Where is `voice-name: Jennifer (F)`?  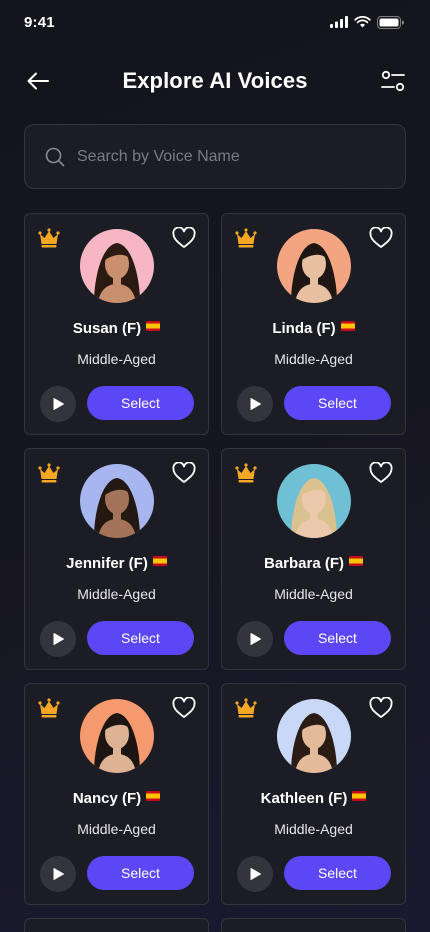 voice-name: Jennifer (F) is located at coordinates (116, 563).